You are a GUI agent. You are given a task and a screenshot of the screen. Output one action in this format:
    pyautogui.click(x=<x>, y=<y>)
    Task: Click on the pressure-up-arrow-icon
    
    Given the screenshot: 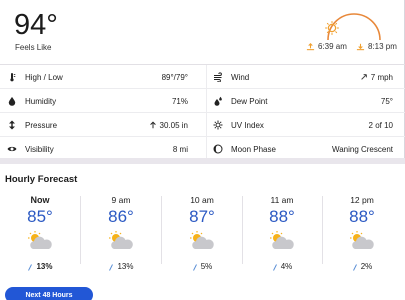 What is the action you would take?
    pyautogui.click(x=152, y=125)
    